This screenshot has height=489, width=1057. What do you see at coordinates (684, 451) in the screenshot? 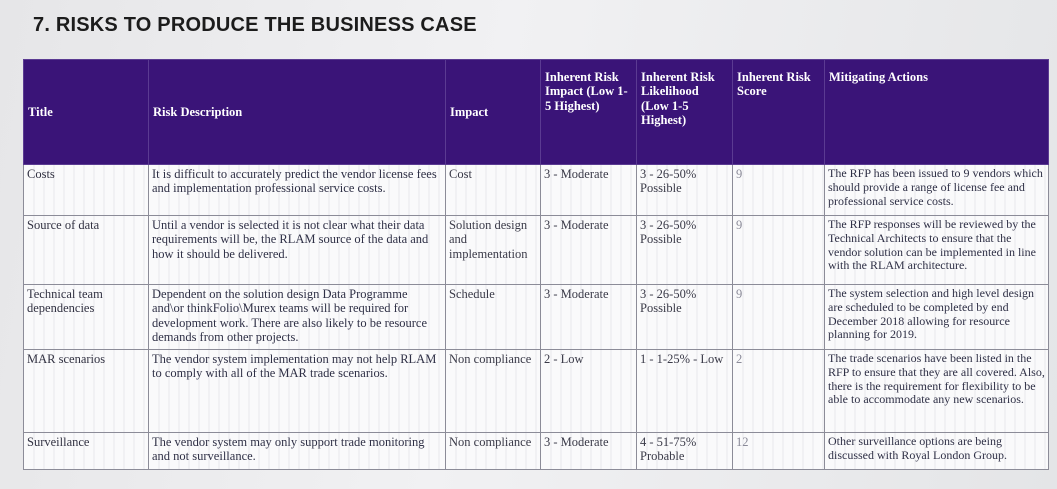
I see `inherent-likelihood: 4 - 51-75% Probable` at bounding box center [684, 451].